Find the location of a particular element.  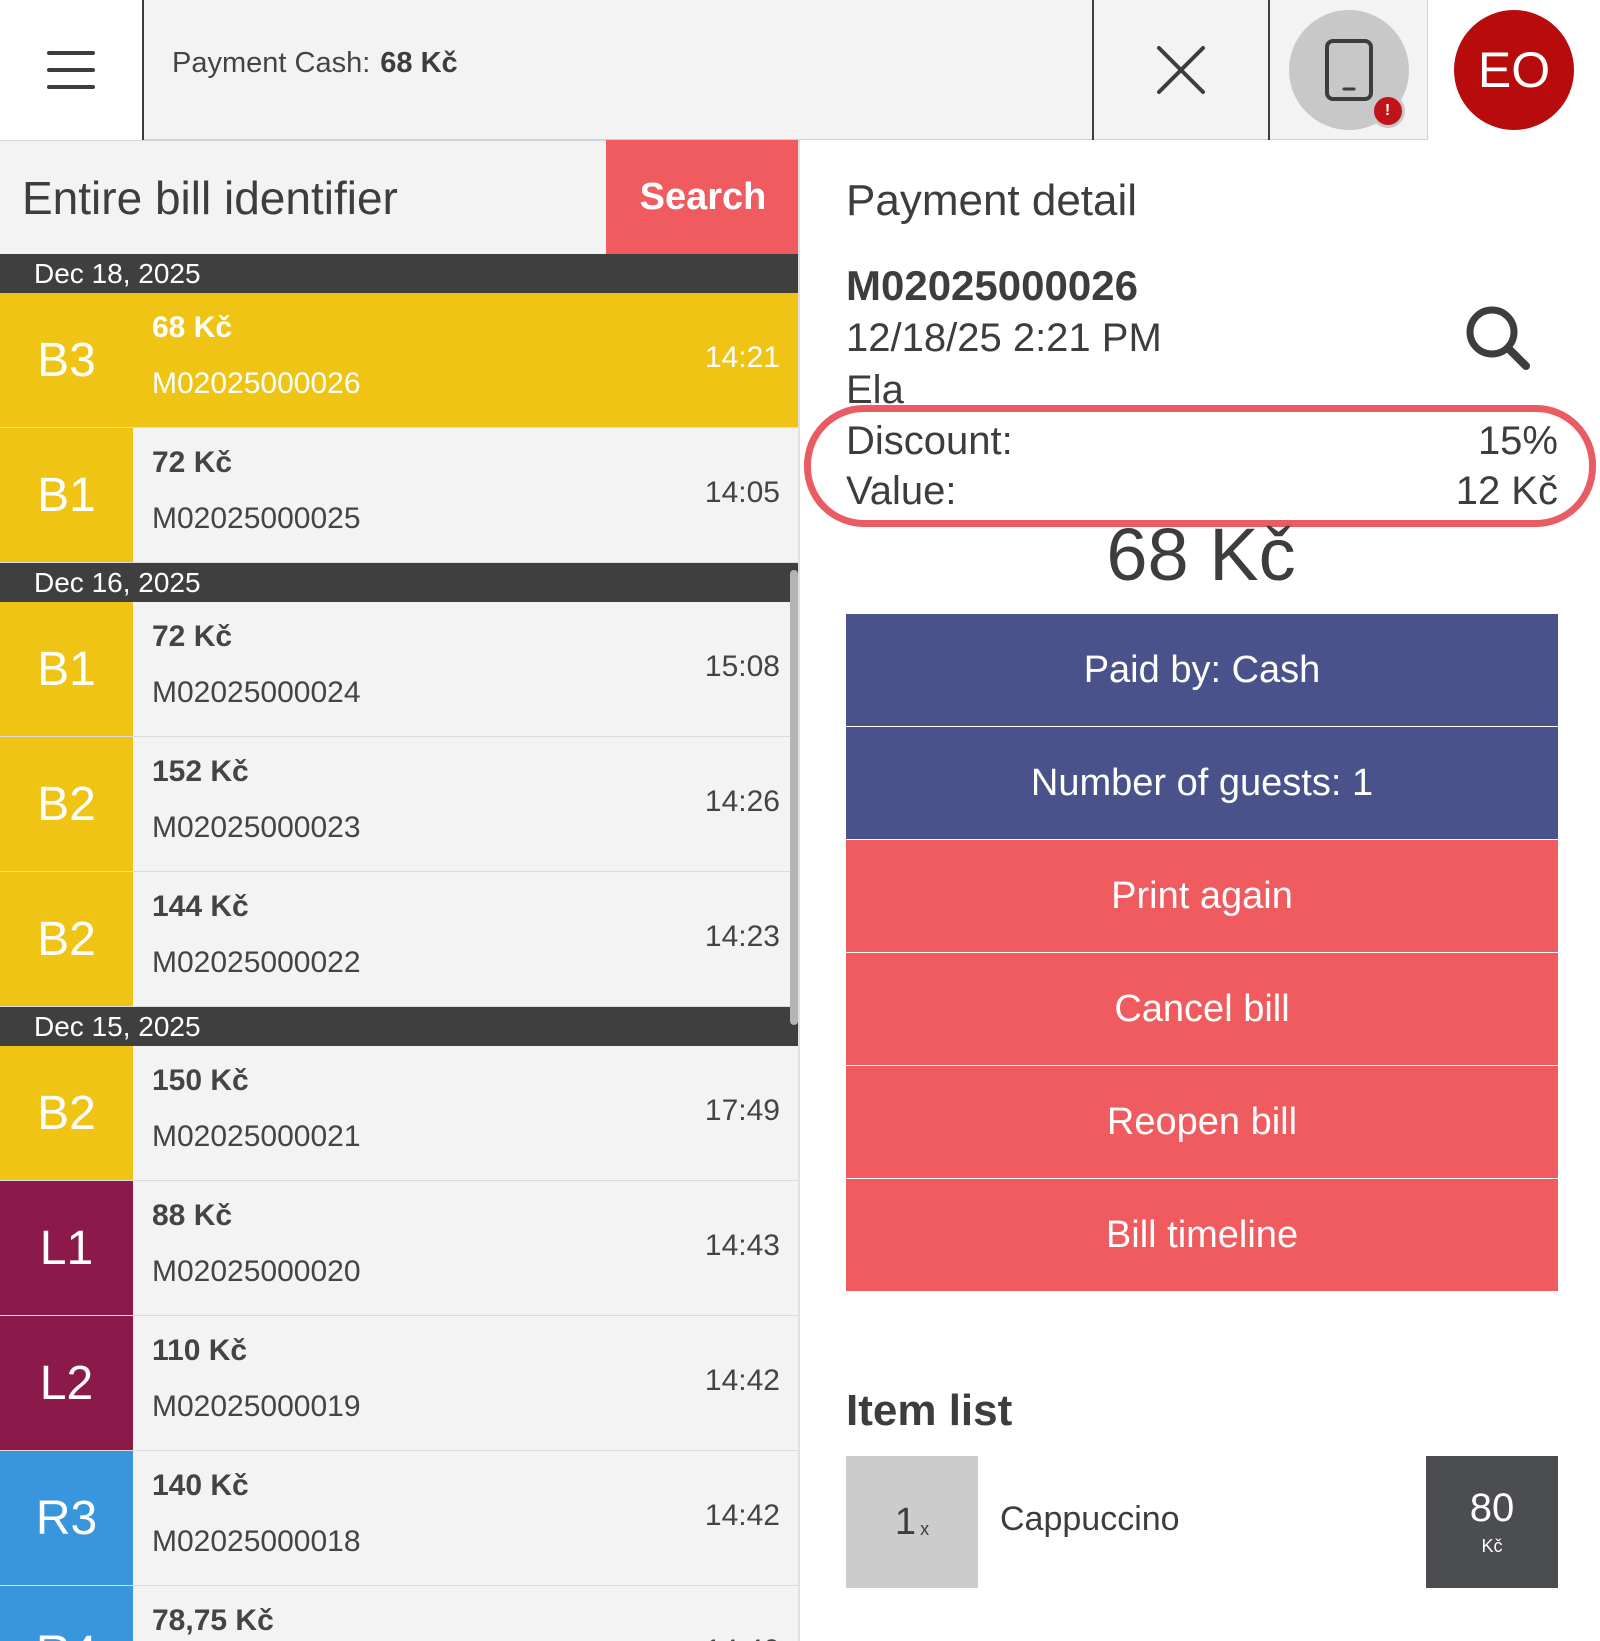

page-title: Payment Cash: 68 Kč is located at coordinates (315, 63).